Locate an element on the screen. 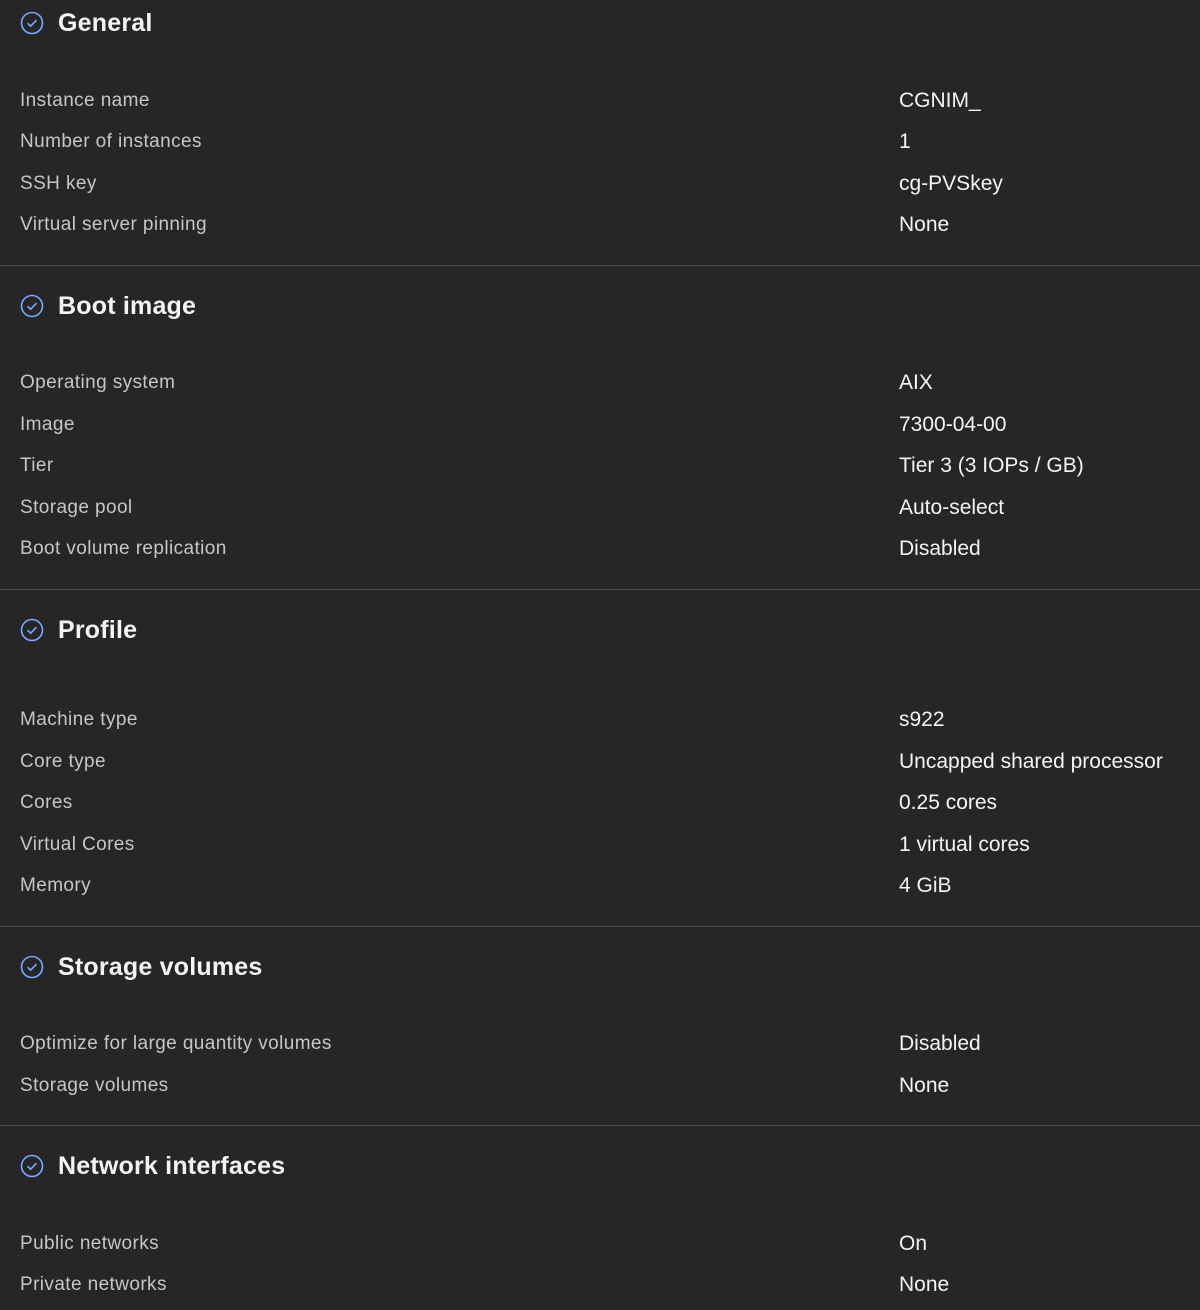 The width and height of the screenshot is (1200, 1310). row-label: Cores is located at coordinates (46, 802).